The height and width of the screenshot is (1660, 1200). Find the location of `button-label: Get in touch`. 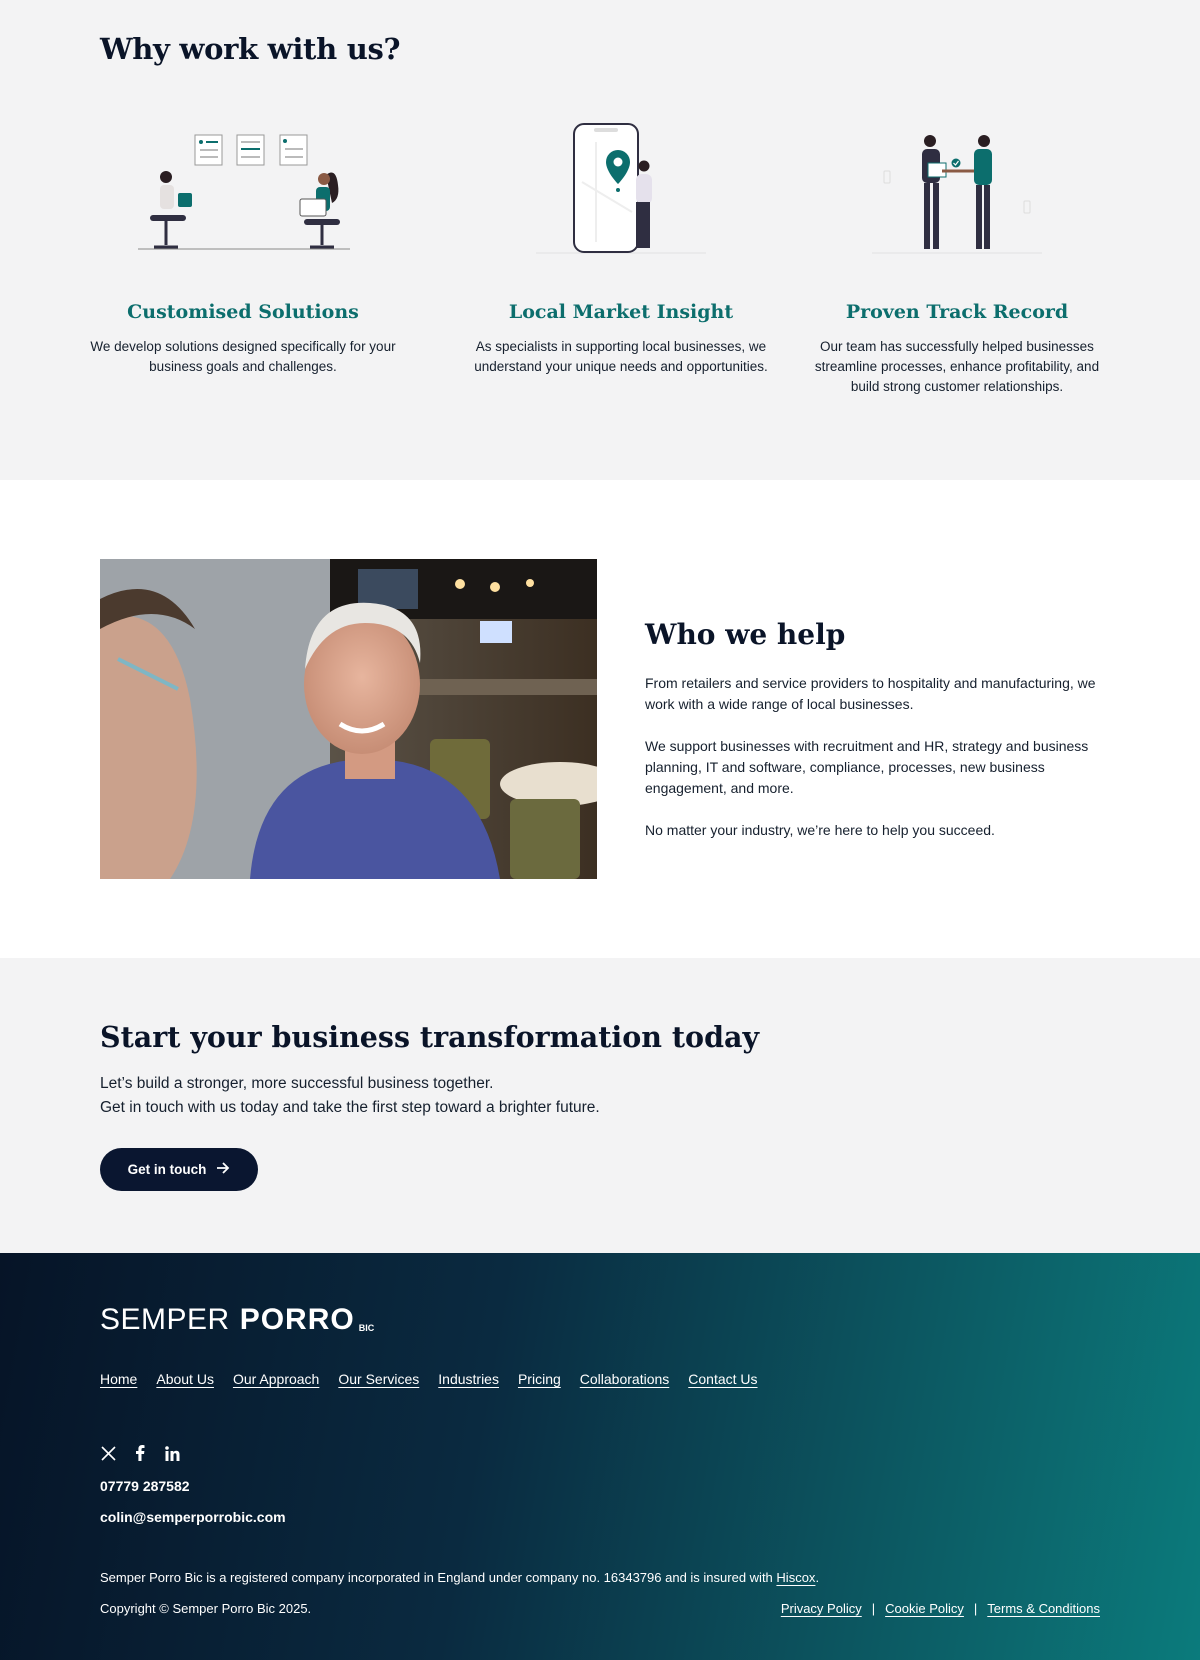

button-label: Get in touch is located at coordinates (167, 1169).